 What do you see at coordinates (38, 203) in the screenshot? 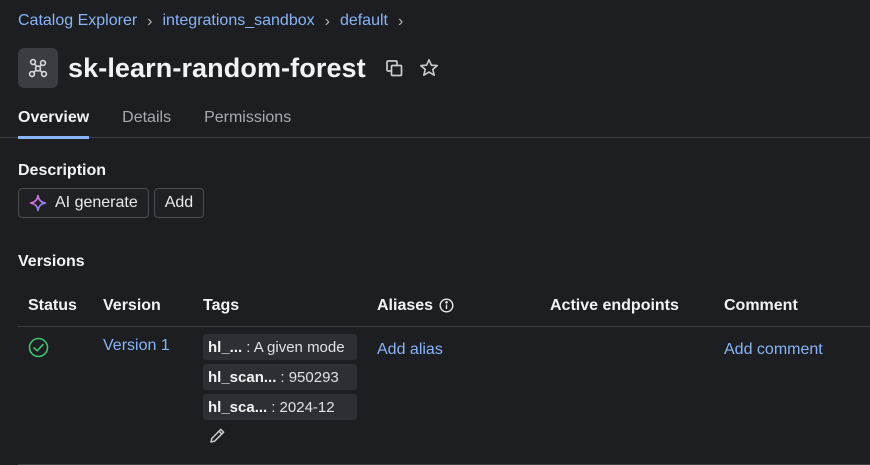
I see `sparkle-icon` at bounding box center [38, 203].